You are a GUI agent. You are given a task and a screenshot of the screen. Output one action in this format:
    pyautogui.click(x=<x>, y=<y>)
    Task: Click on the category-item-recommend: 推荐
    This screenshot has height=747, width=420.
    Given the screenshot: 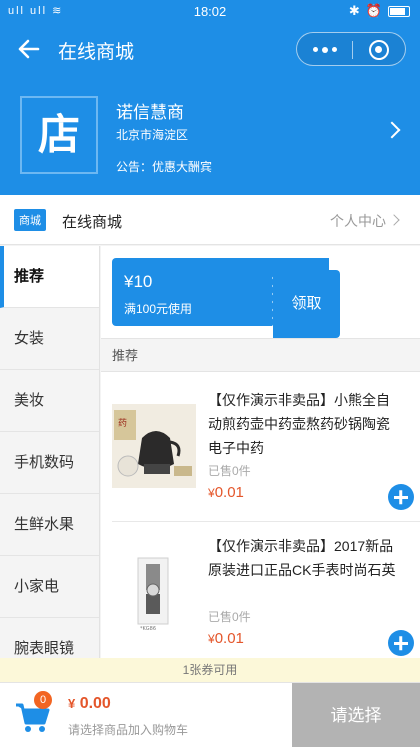 What is the action you would take?
    pyautogui.click(x=49, y=277)
    